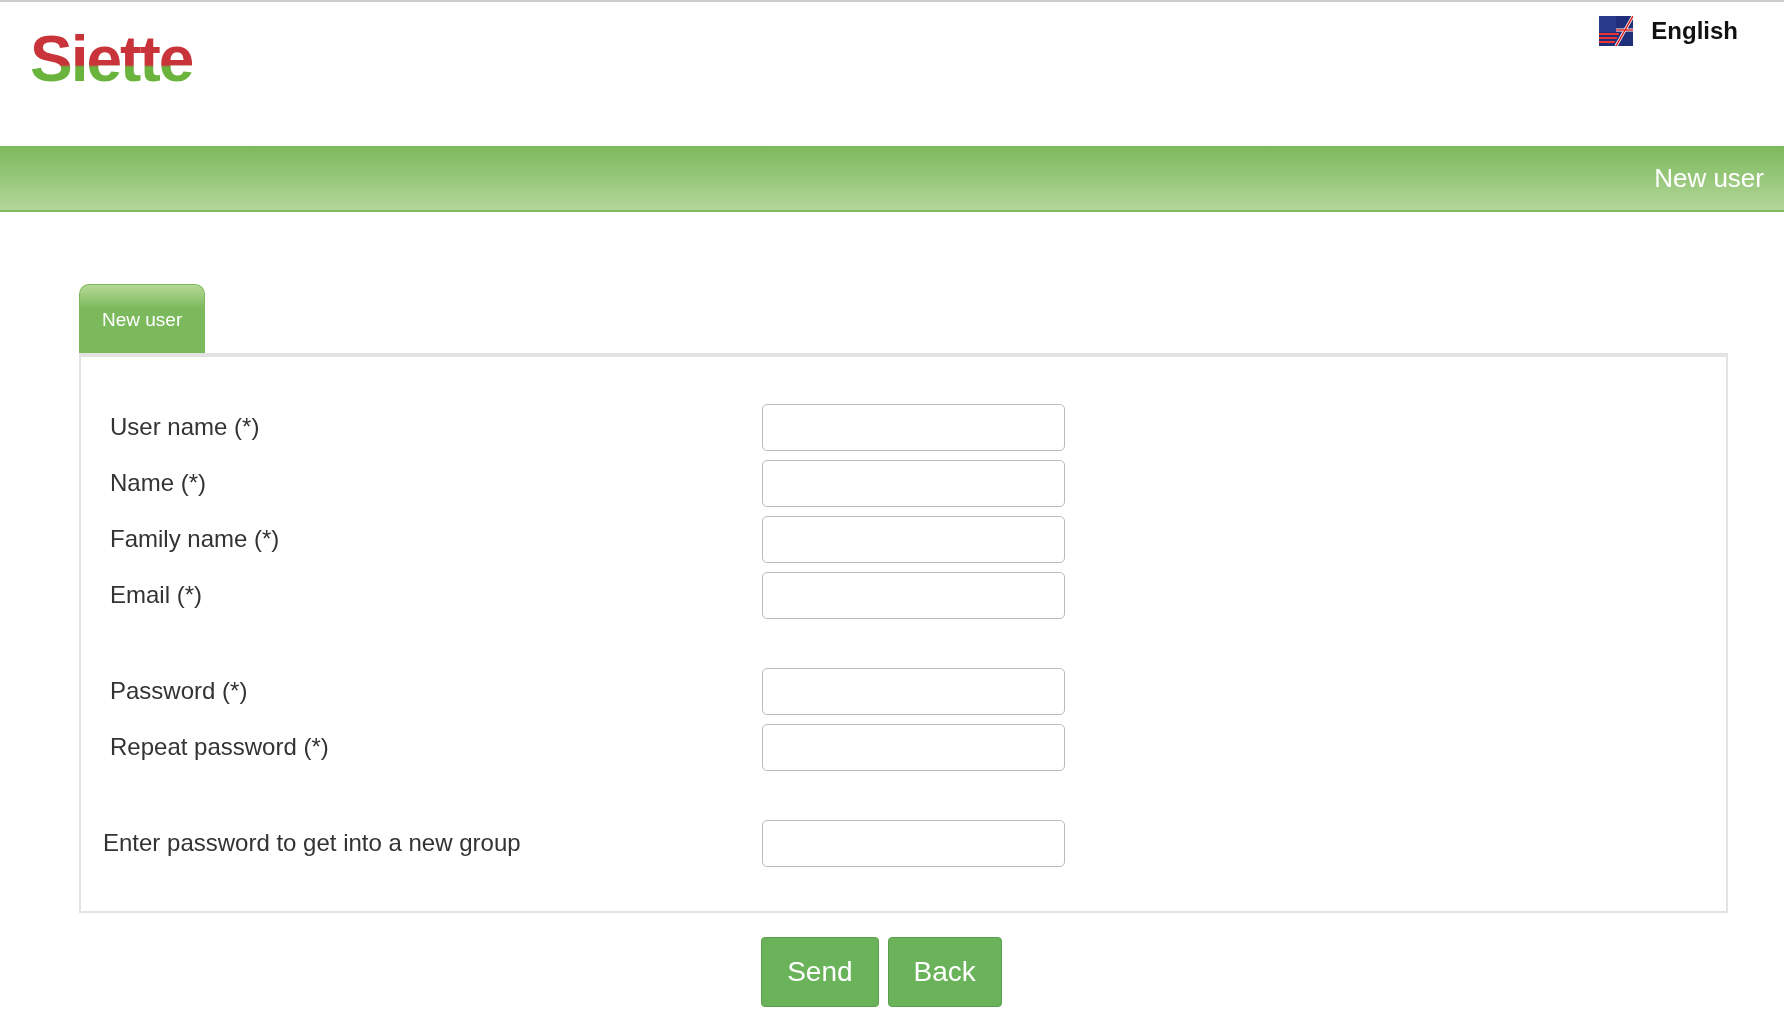 The width and height of the screenshot is (1784, 1034). What do you see at coordinates (1709, 178) in the screenshot?
I see `page-title: New user` at bounding box center [1709, 178].